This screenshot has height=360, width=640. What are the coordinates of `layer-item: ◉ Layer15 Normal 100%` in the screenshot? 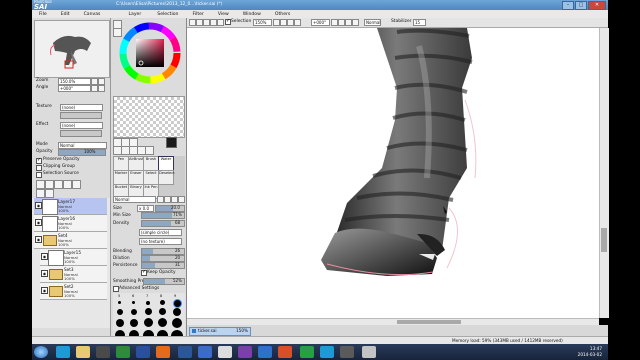 It's located at (73, 257).